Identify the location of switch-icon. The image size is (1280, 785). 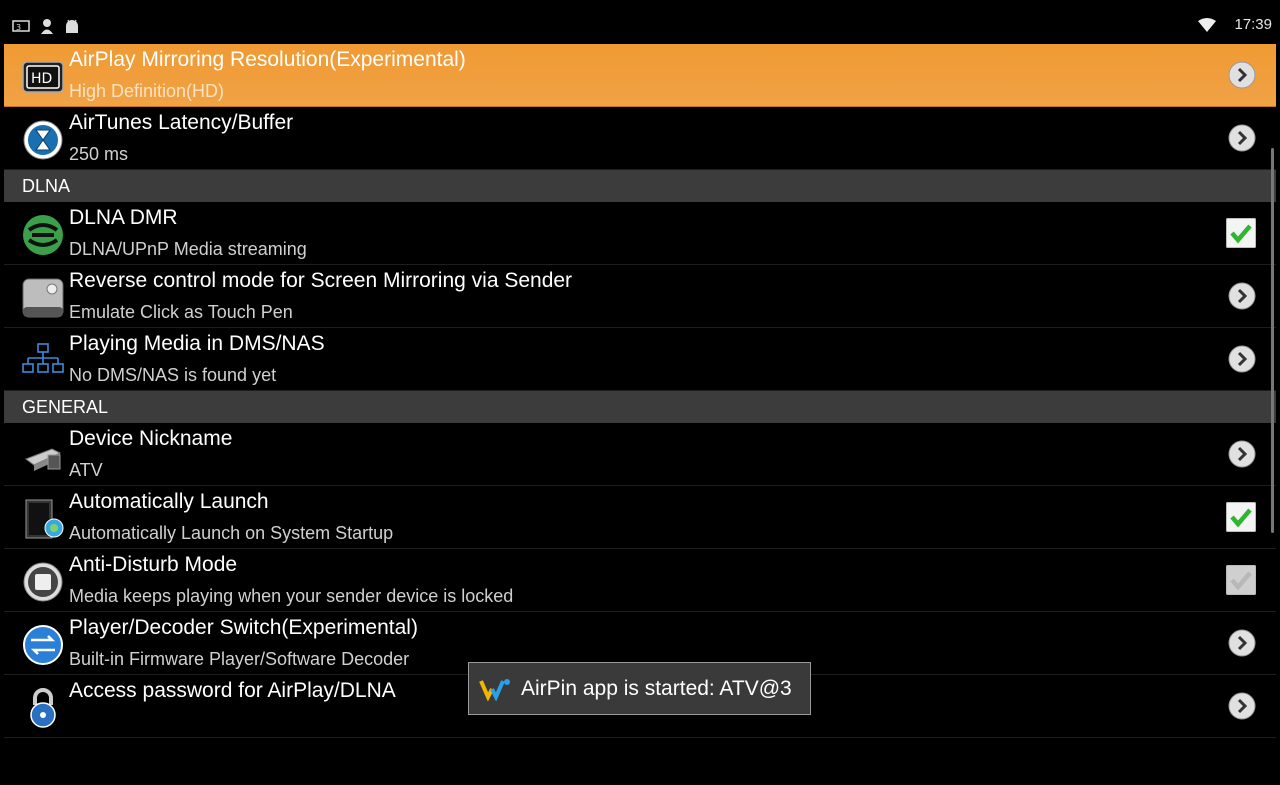
(43, 645).